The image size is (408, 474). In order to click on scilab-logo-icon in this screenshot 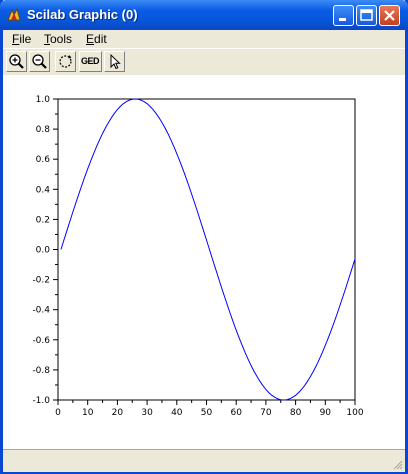, I will do `click(14, 14)`.